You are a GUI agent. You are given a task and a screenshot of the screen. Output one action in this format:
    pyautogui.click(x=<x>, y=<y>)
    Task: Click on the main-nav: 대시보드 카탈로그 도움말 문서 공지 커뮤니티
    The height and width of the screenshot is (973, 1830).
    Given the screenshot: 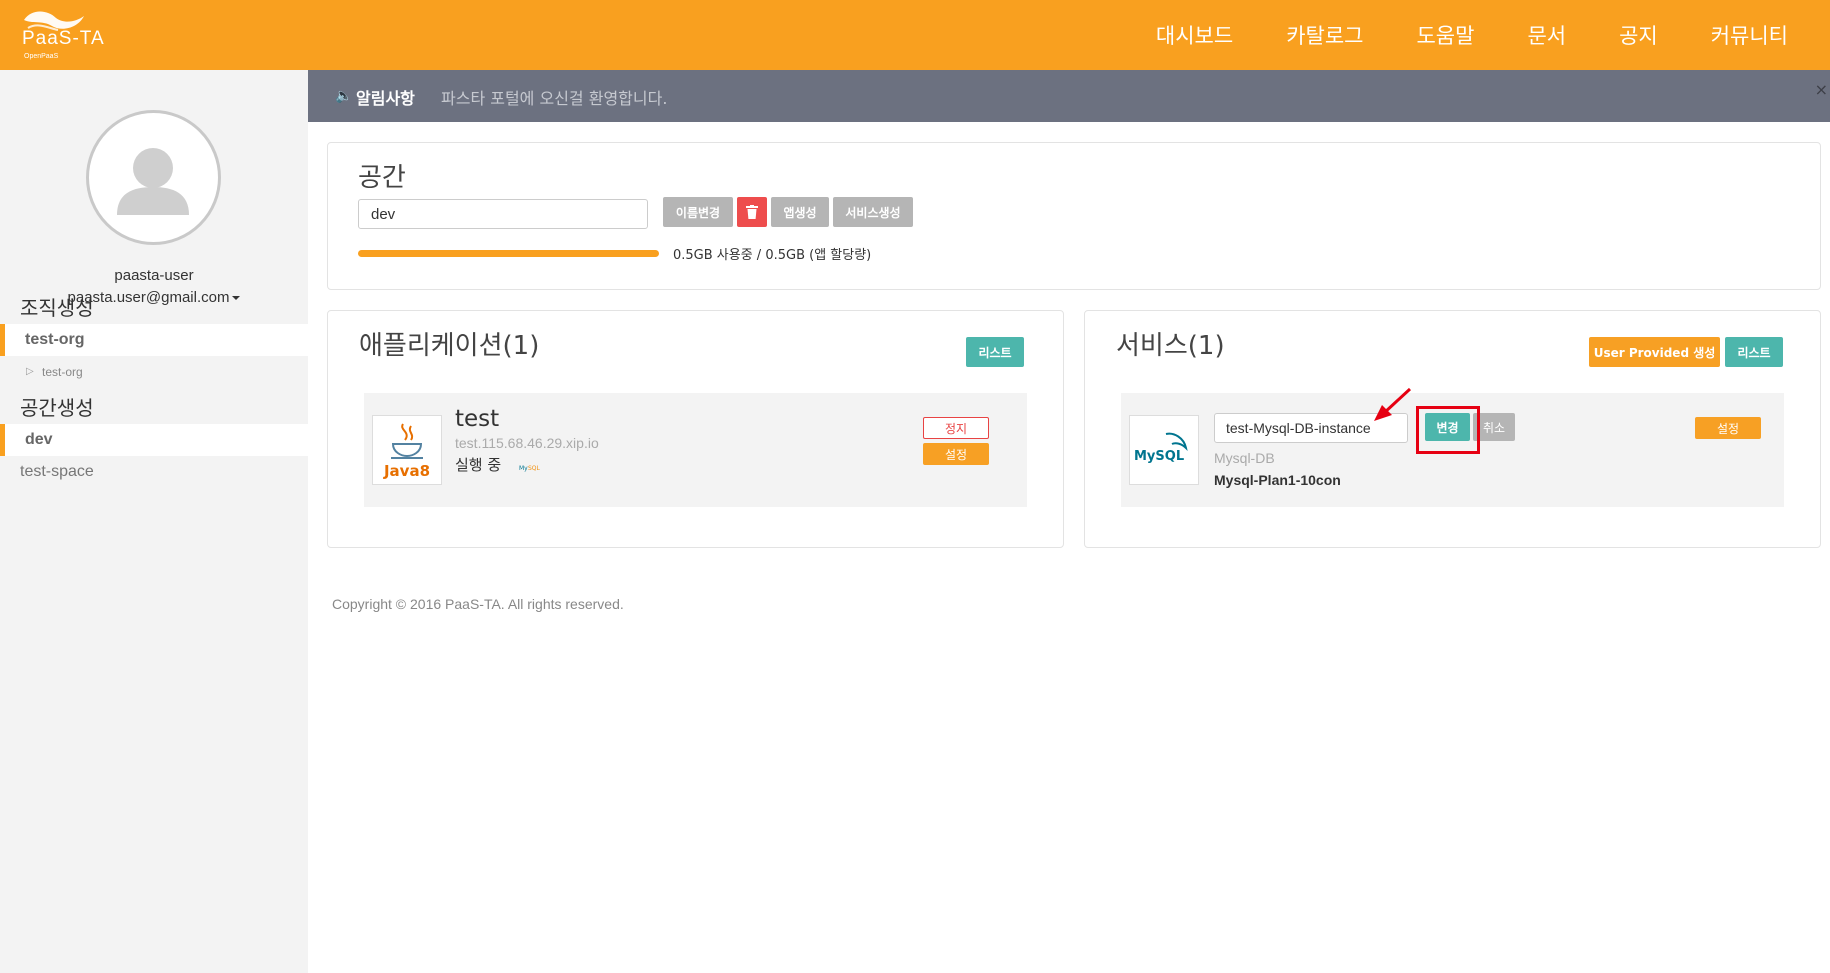 What is the action you would take?
    pyautogui.click(x=1445, y=35)
    